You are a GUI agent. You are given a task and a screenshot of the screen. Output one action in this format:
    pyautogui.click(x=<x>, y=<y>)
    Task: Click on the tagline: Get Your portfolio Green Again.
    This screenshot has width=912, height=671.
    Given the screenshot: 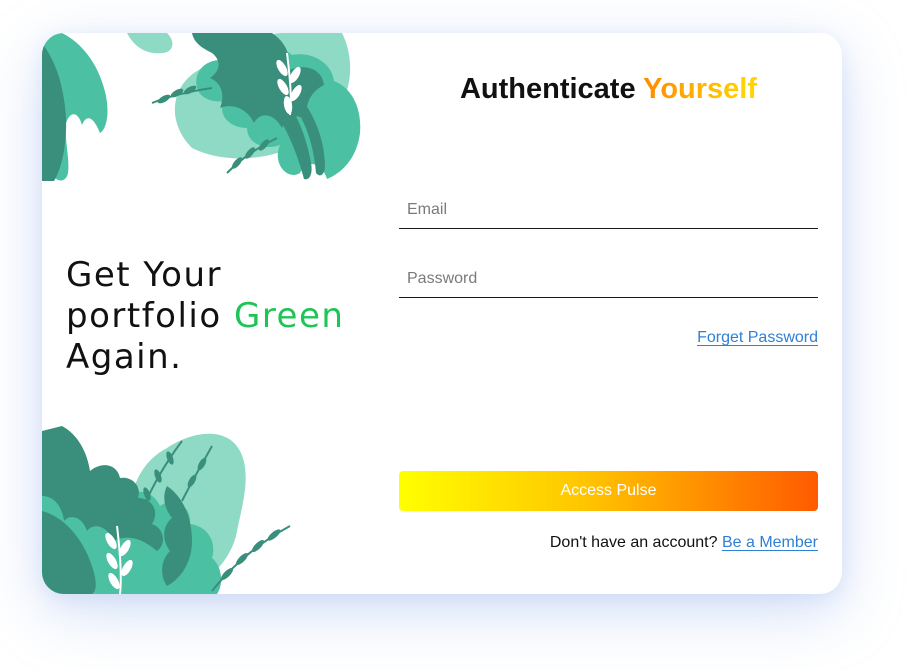 What is the action you would take?
    pyautogui.click(x=205, y=316)
    